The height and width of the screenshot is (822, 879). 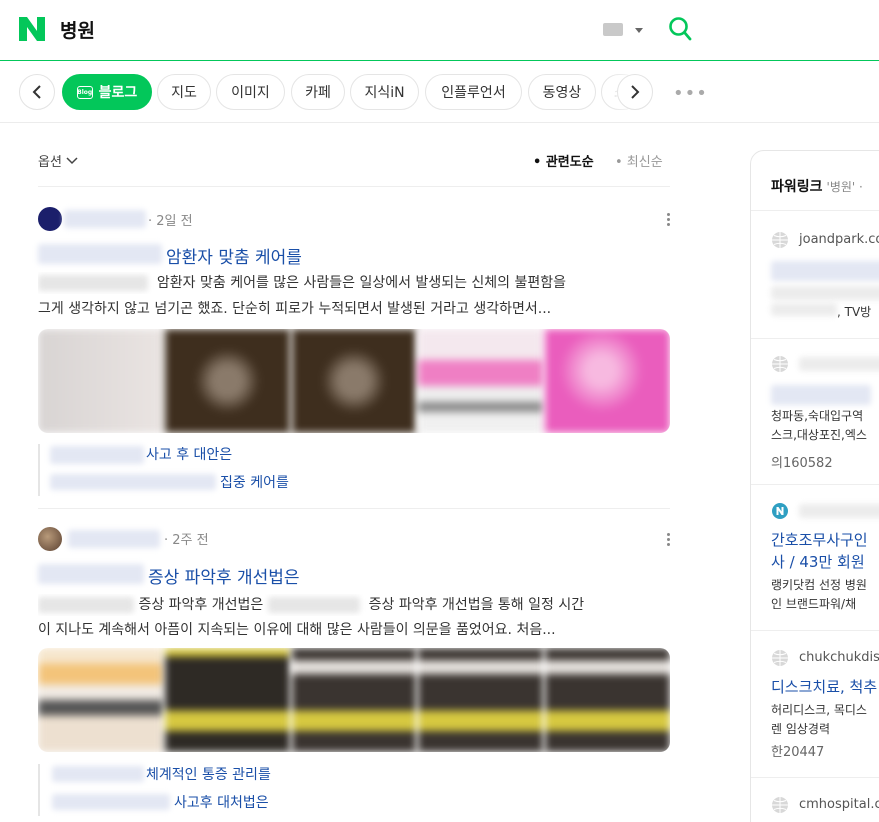 What do you see at coordinates (354, 790) in the screenshot?
I see `related-posts: 체계적인 통증 관리를 사고후 대처법은` at bounding box center [354, 790].